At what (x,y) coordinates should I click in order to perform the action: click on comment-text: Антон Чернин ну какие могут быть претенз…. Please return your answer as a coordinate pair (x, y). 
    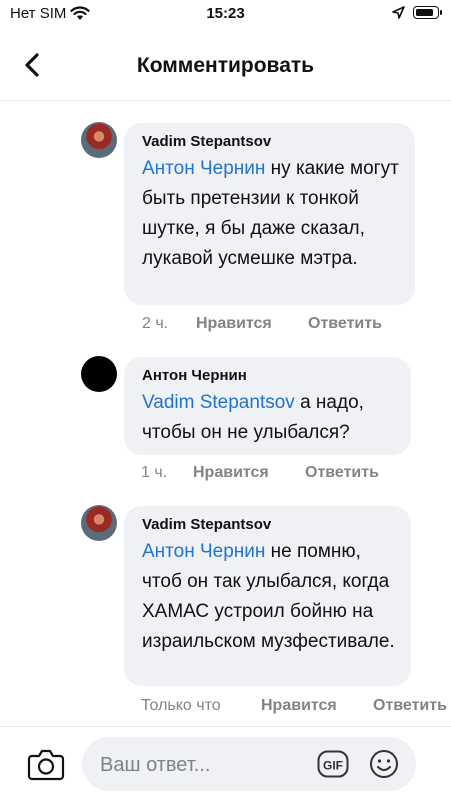
    Looking at the image, I should click on (270, 214).